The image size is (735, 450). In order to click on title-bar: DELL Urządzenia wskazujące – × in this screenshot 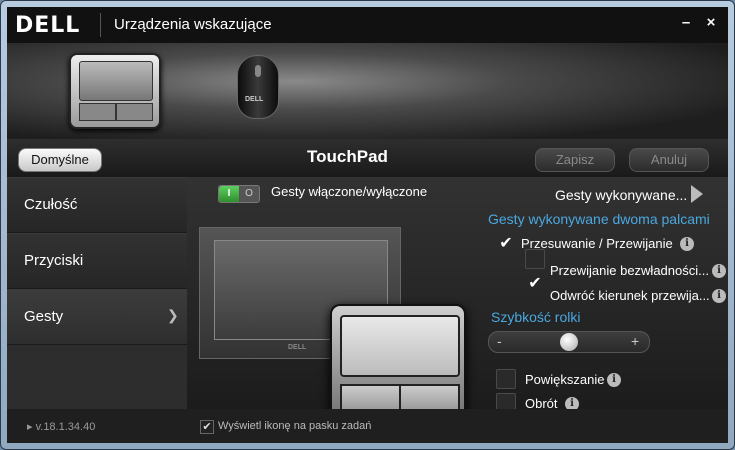, I will do `click(367, 25)`.